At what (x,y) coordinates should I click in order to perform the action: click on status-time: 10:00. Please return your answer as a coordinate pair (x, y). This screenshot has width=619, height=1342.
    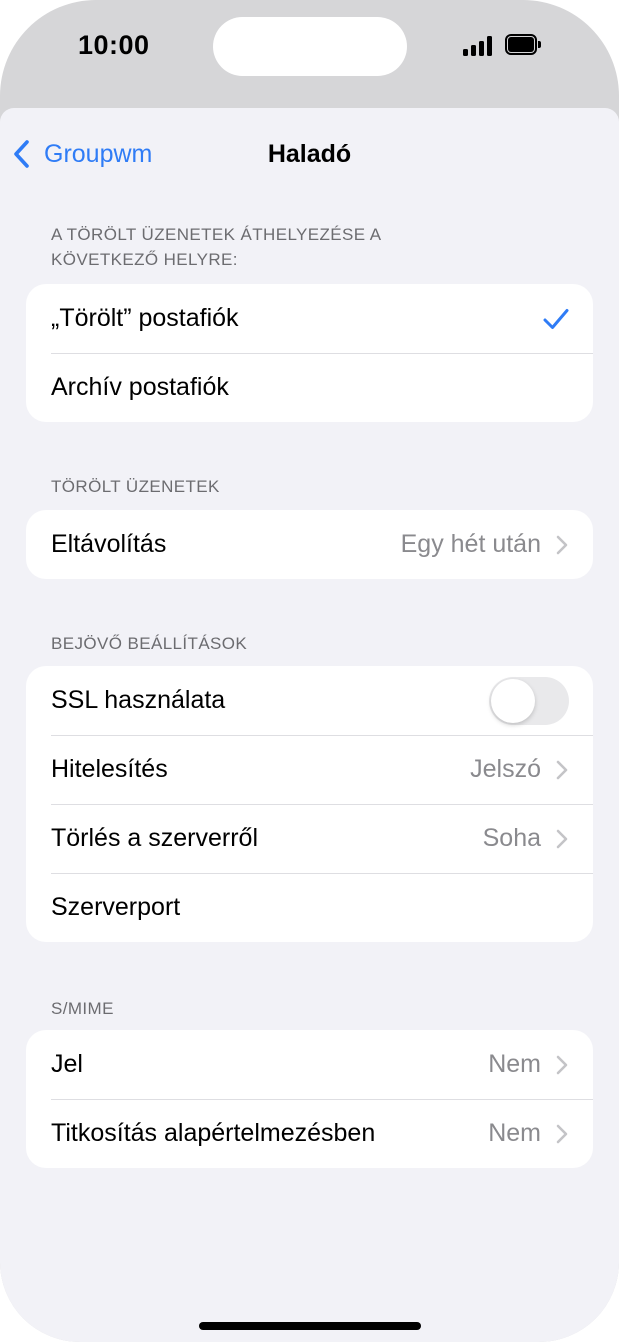
    Looking at the image, I should click on (114, 45).